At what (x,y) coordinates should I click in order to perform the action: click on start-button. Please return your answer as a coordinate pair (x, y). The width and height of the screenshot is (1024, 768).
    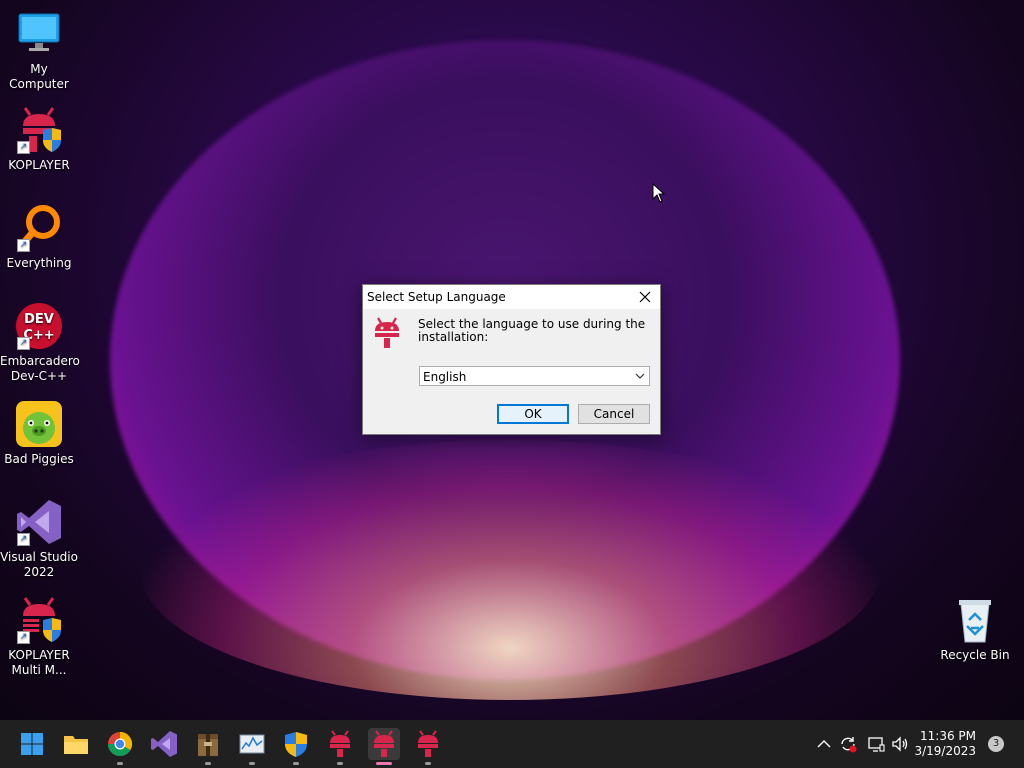
    Looking at the image, I should click on (32, 744).